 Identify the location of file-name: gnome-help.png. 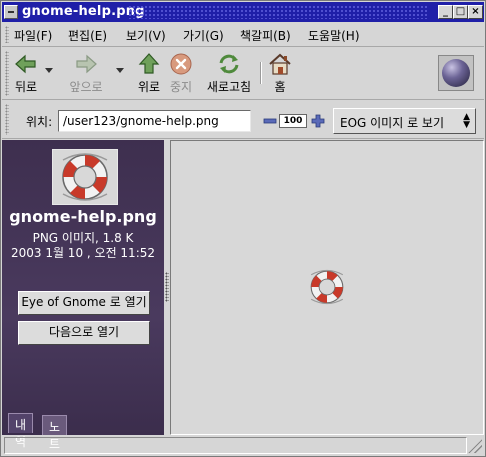
(83, 216).